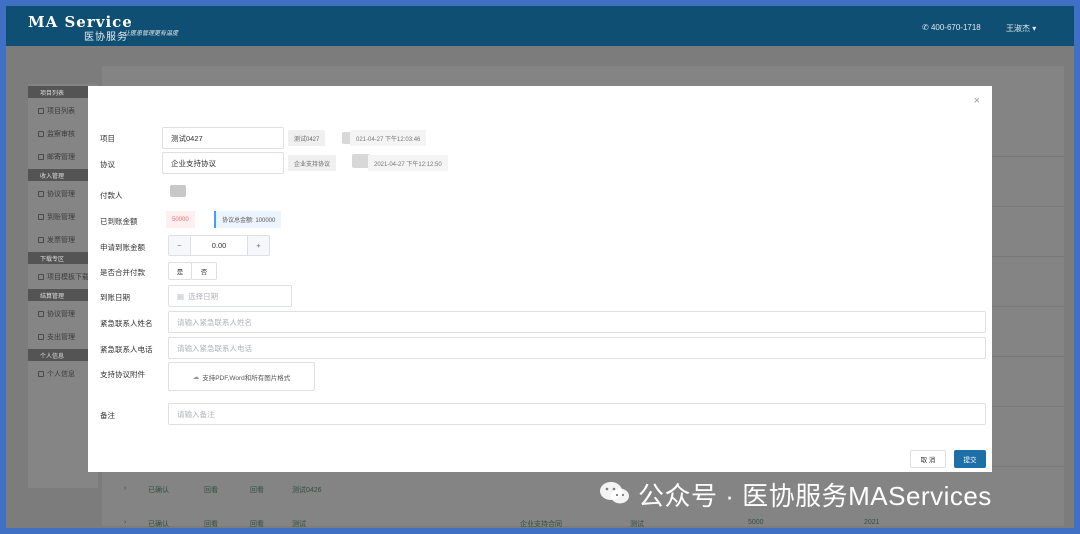  Describe the element at coordinates (248, 219) in the screenshot. I see `agreement-total: 协议总金额: 100000` at that location.